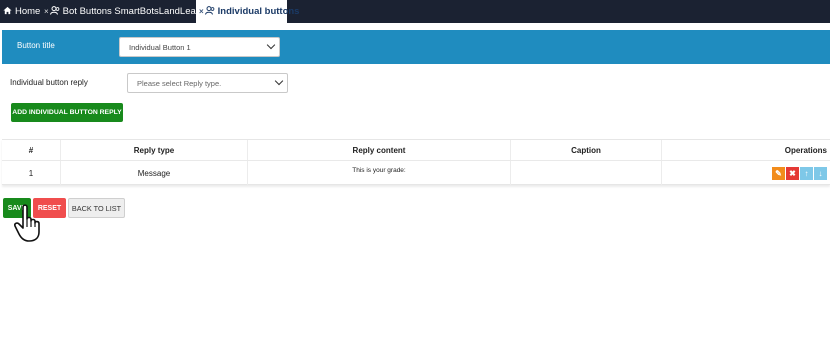  Describe the element at coordinates (586, 173) in the screenshot. I see `row-caption` at that location.